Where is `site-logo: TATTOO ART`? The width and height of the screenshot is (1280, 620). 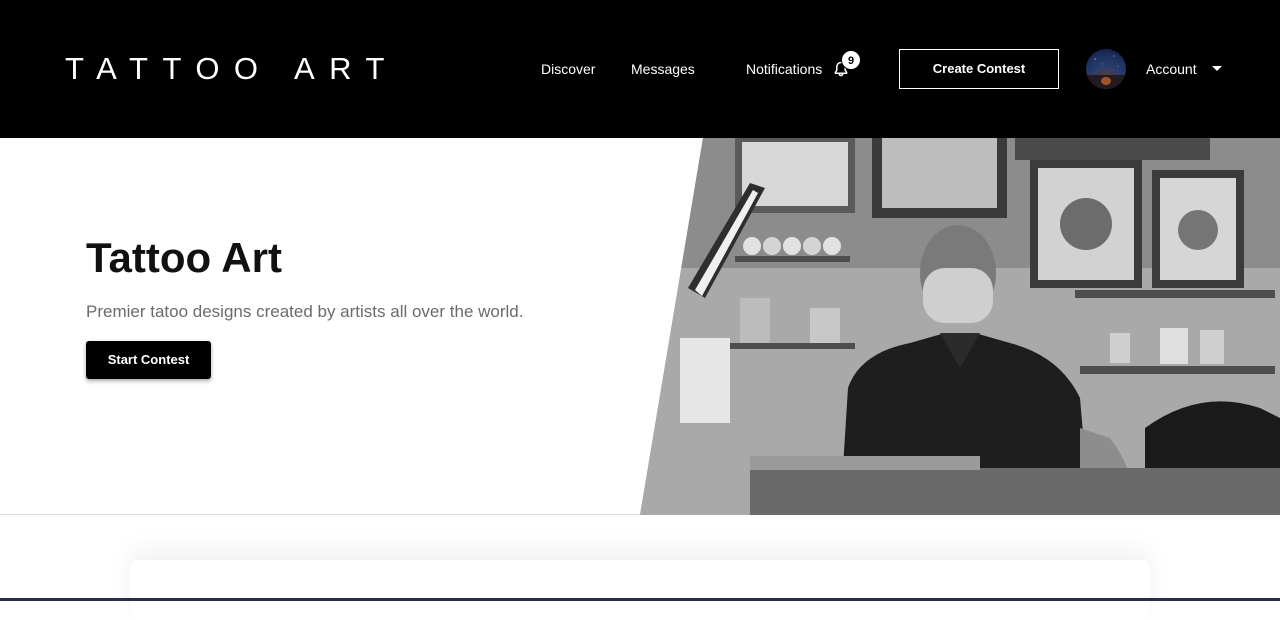 site-logo: TATTOO ART is located at coordinates (232, 69).